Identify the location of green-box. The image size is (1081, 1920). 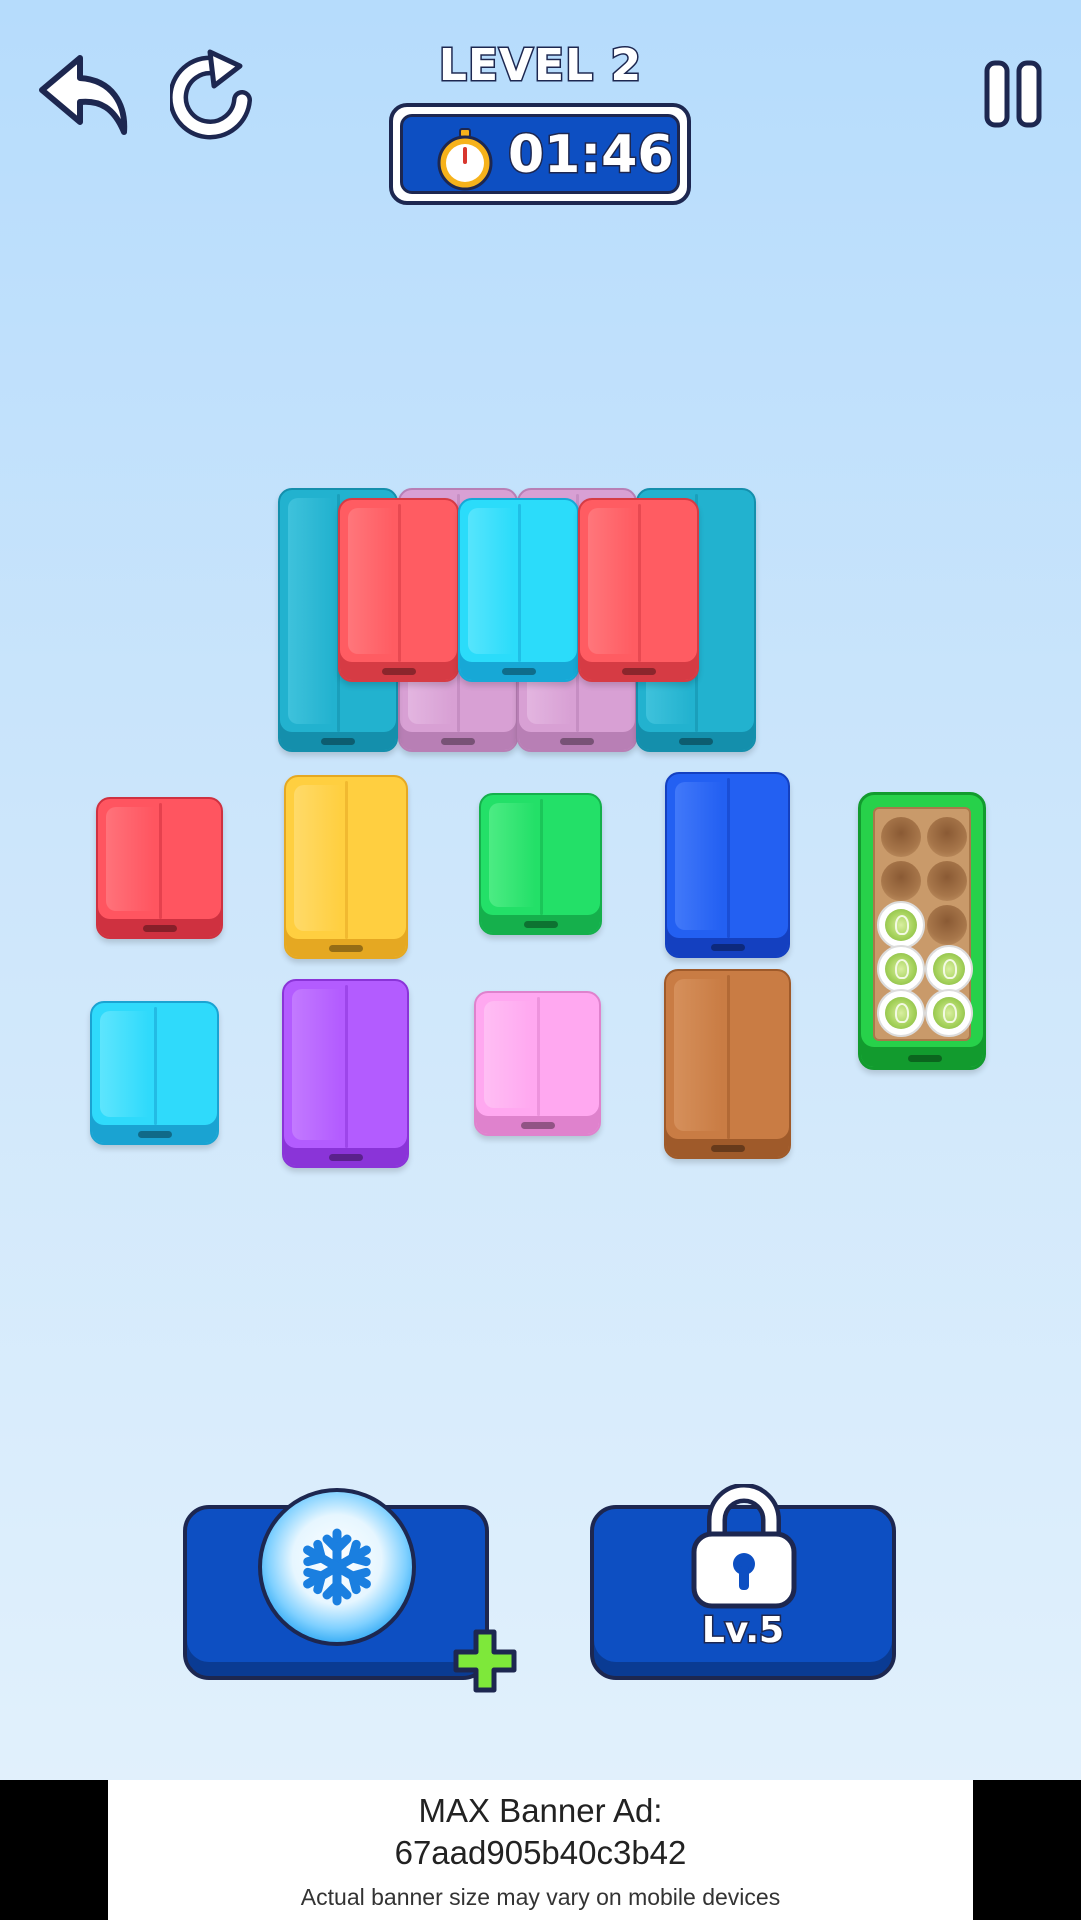
(540, 864).